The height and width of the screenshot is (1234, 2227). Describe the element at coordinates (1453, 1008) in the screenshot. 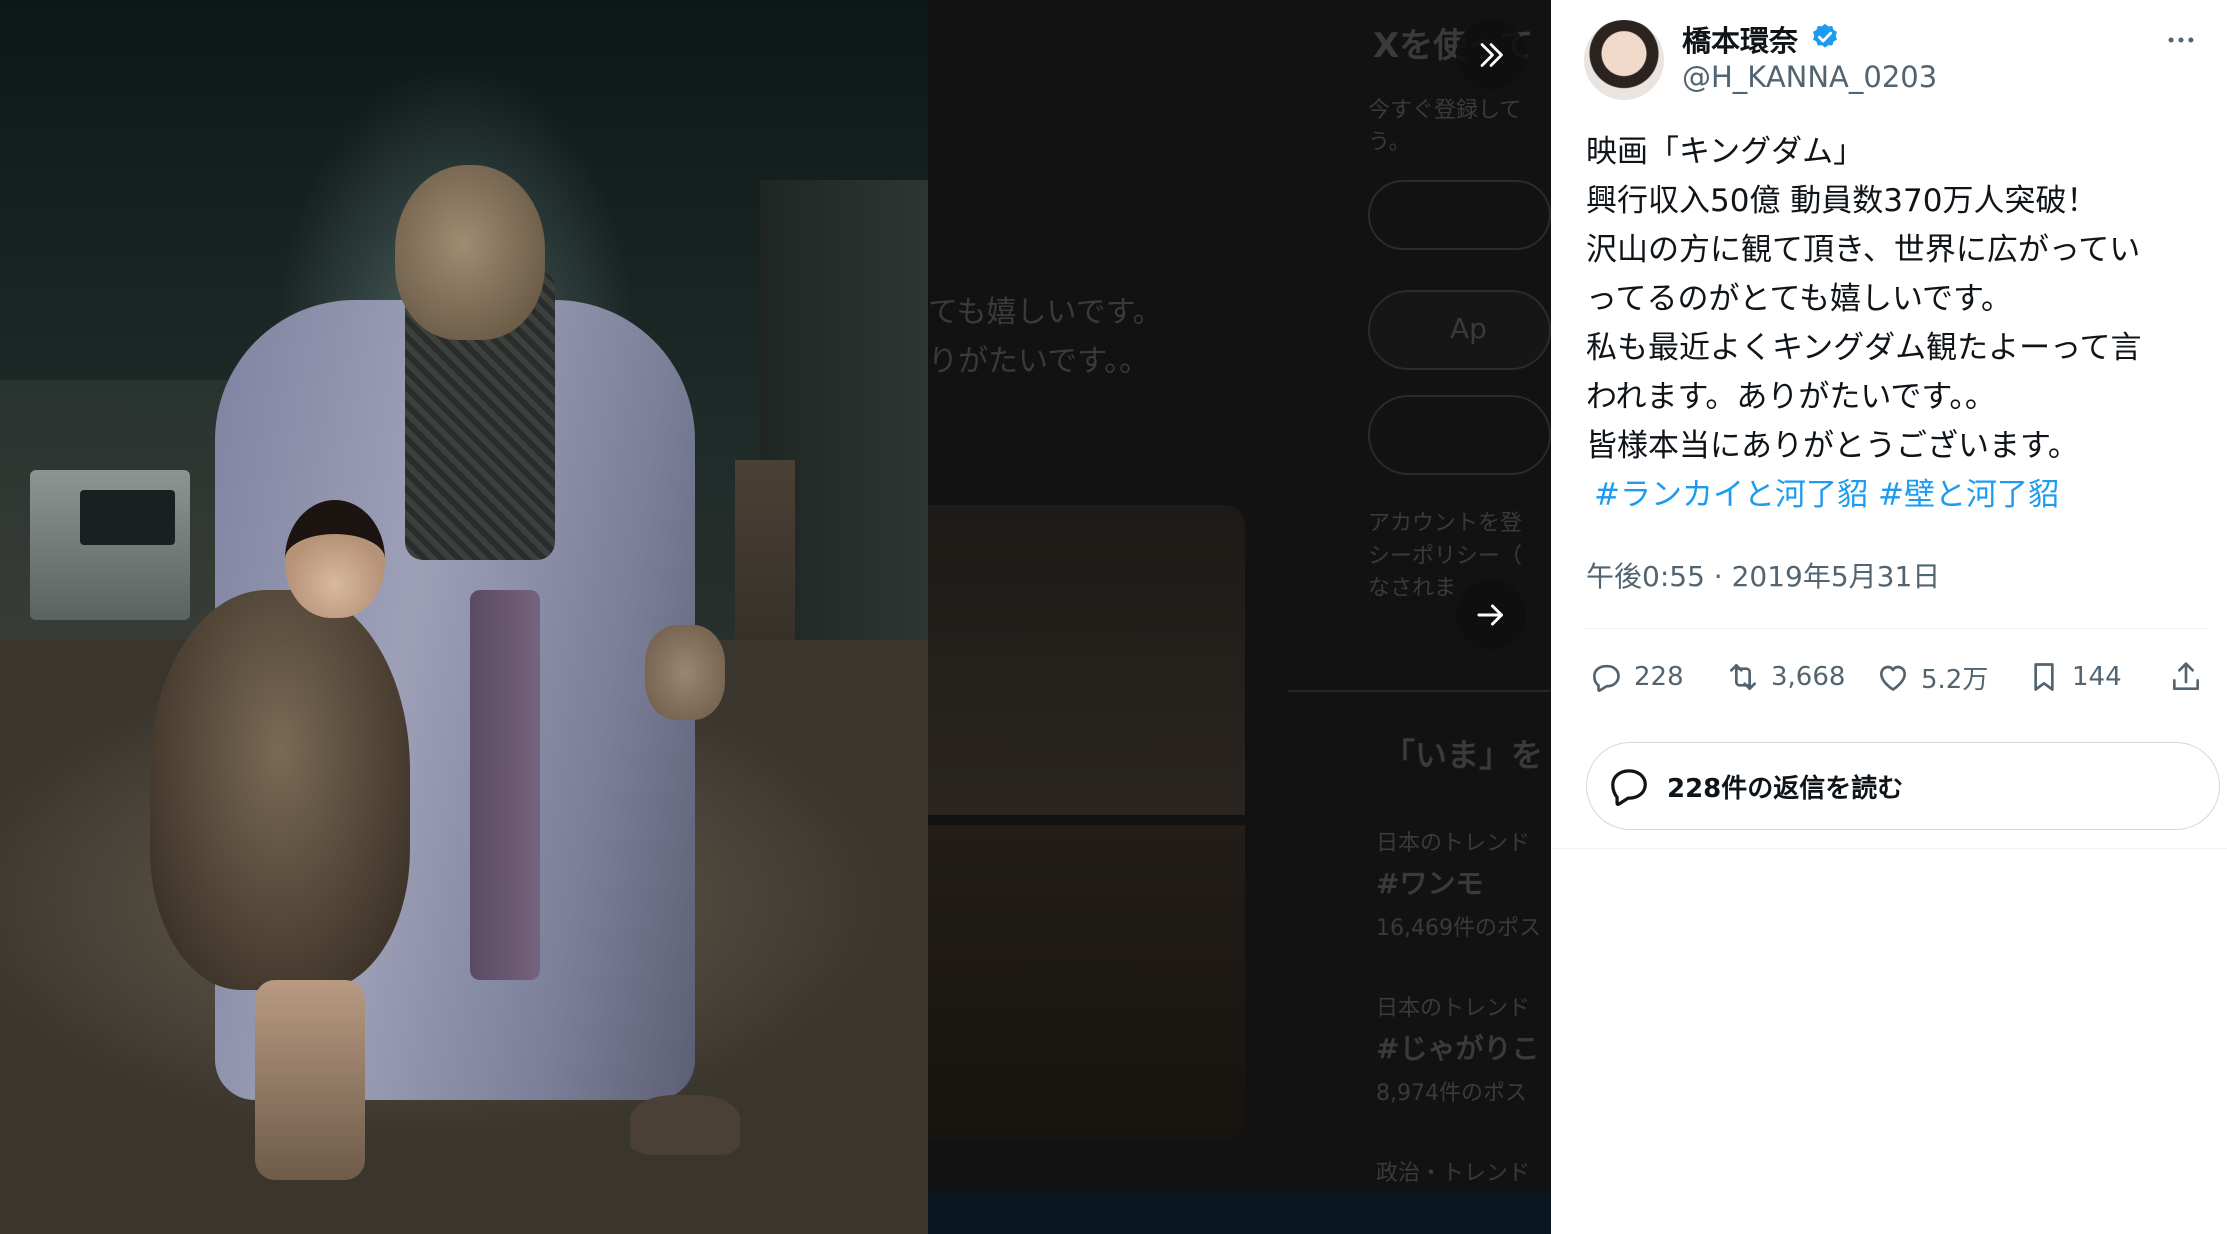

I see `bg-trend-2-context: 日本のトレンド` at that location.